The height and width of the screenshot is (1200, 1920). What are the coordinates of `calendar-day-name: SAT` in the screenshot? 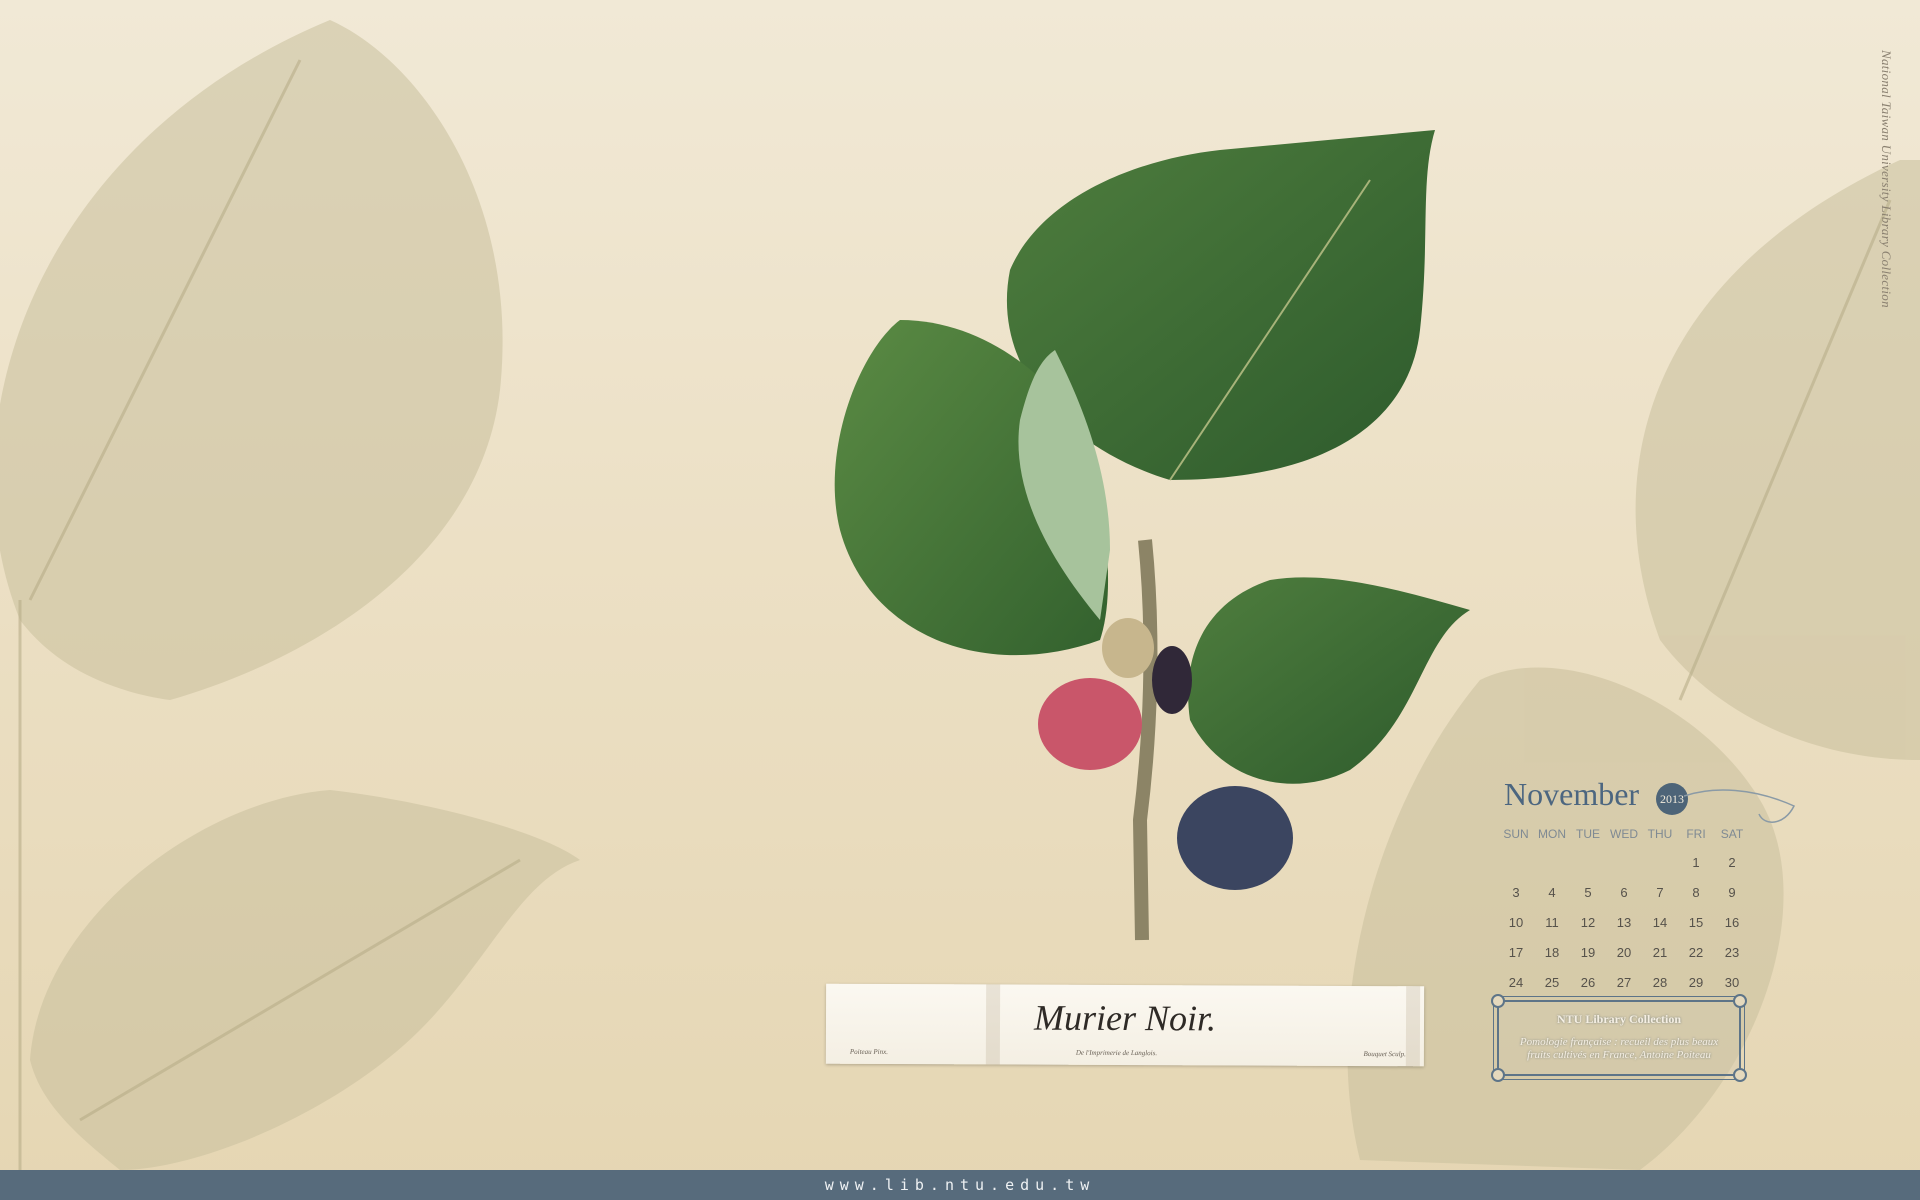 It's located at (1732, 834).